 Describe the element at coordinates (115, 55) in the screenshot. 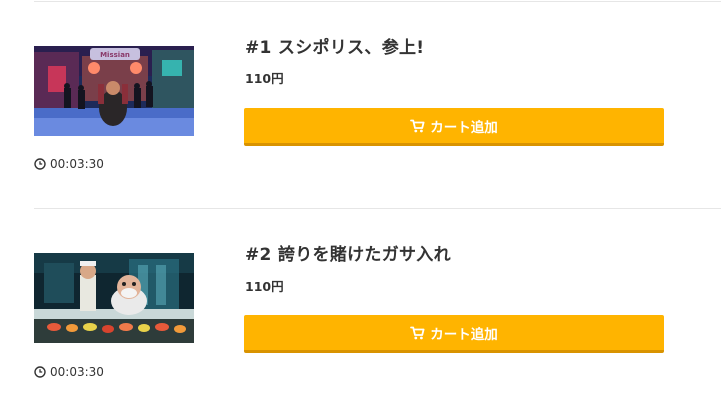

I see `svg-text: Missian` at that location.